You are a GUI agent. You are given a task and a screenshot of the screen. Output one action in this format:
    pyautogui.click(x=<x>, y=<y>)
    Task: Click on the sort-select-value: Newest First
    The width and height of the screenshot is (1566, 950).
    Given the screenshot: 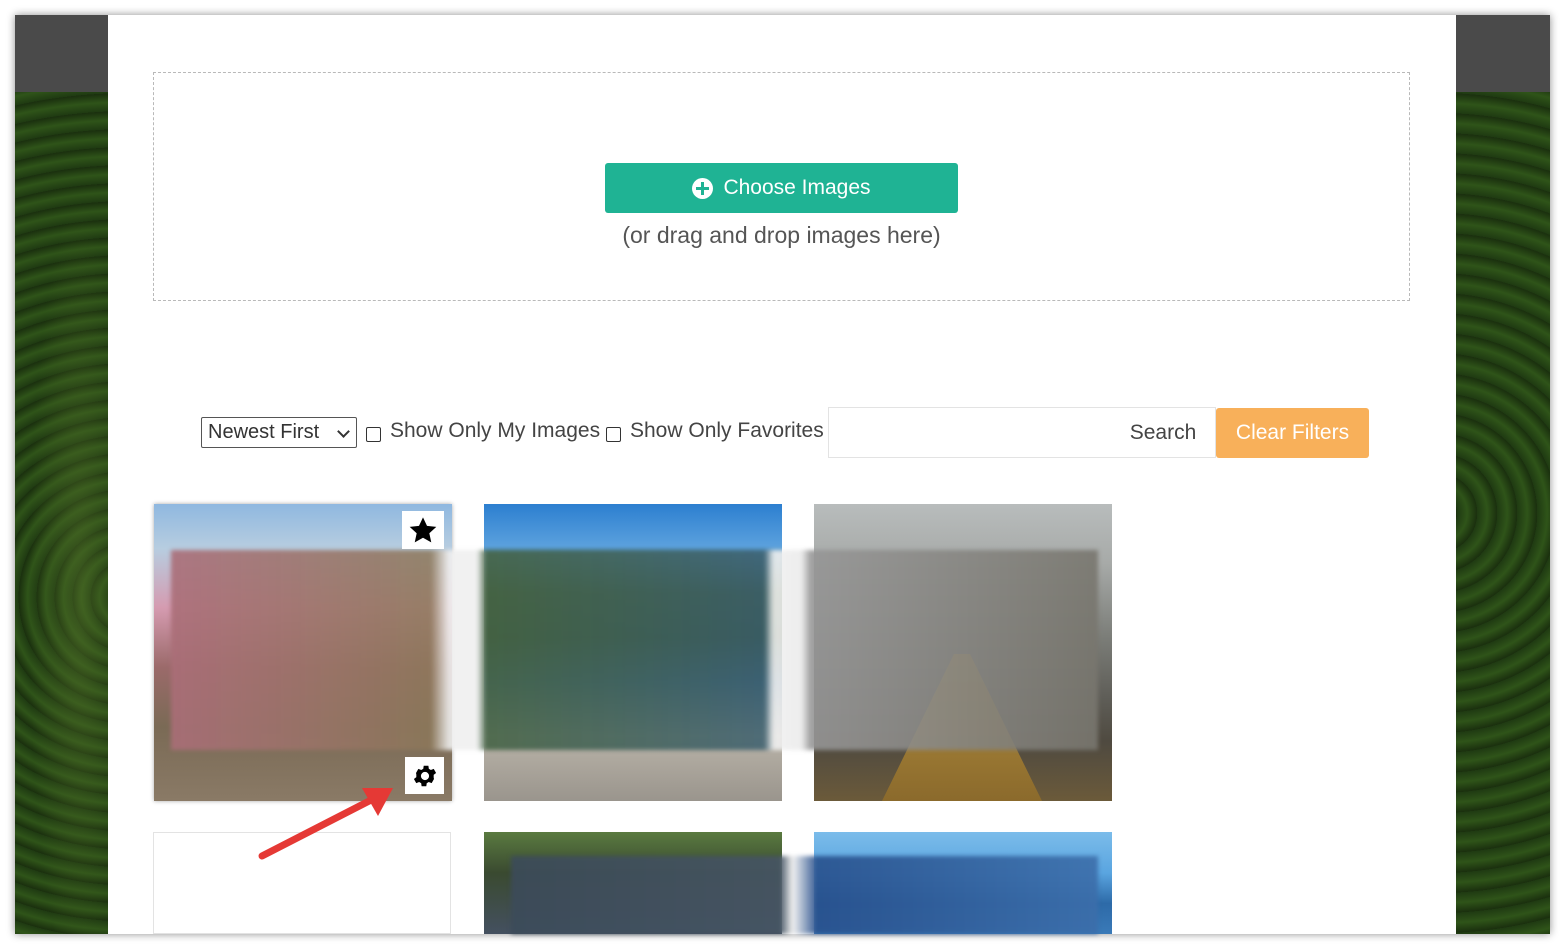 What is the action you would take?
    pyautogui.click(x=264, y=432)
    